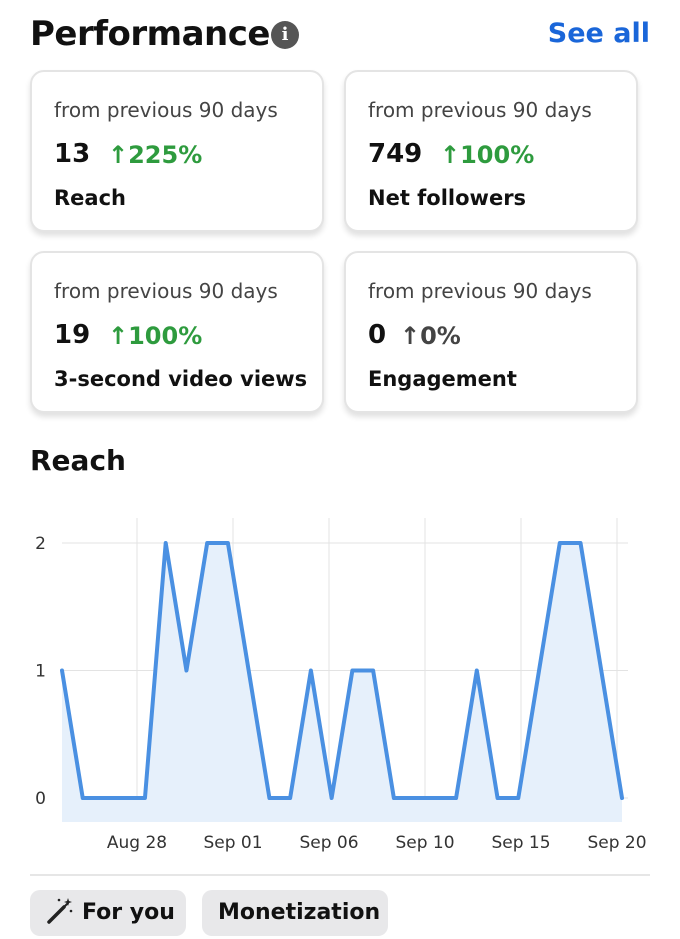 Image resolution: width=680 pixels, height=939 pixels. What do you see at coordinates (285, 35) in the screenshot?
I see `info-icon: i` at bounding box center [285, 35].